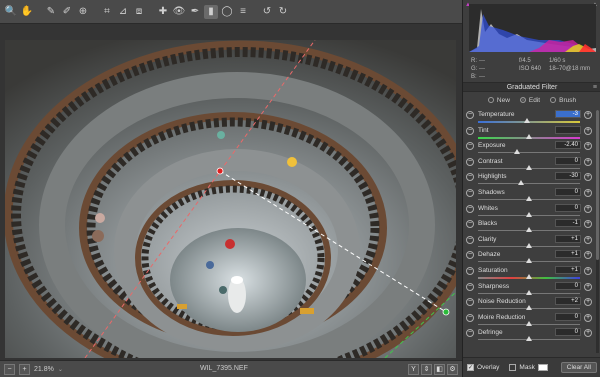  Describe the element at coordinates (413, 369) in the screenshot. I see `before-after-button: Y` at that location.